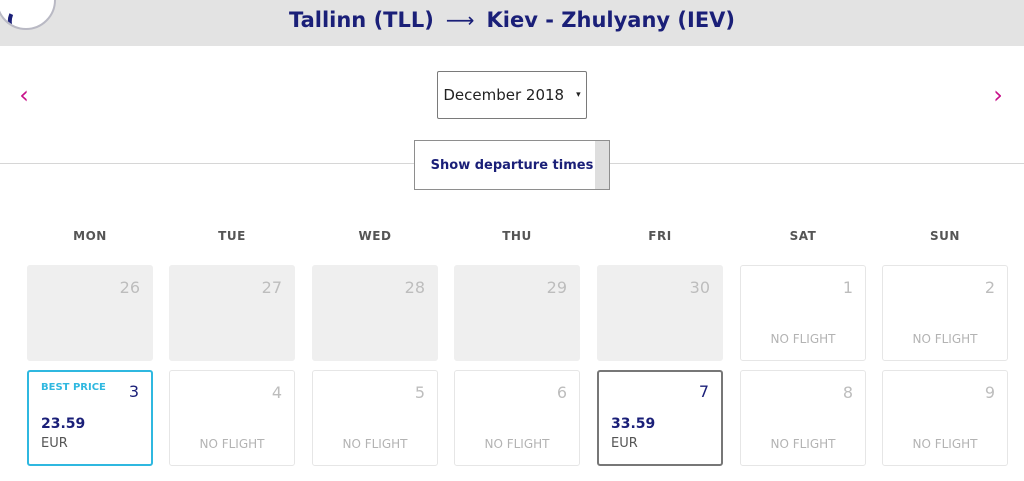  What do you see at coordinates (517, 418) in the screenshot?
I see `calendar-day-cell: 6 NO FLIGHT` at bounding box center [517, 418].